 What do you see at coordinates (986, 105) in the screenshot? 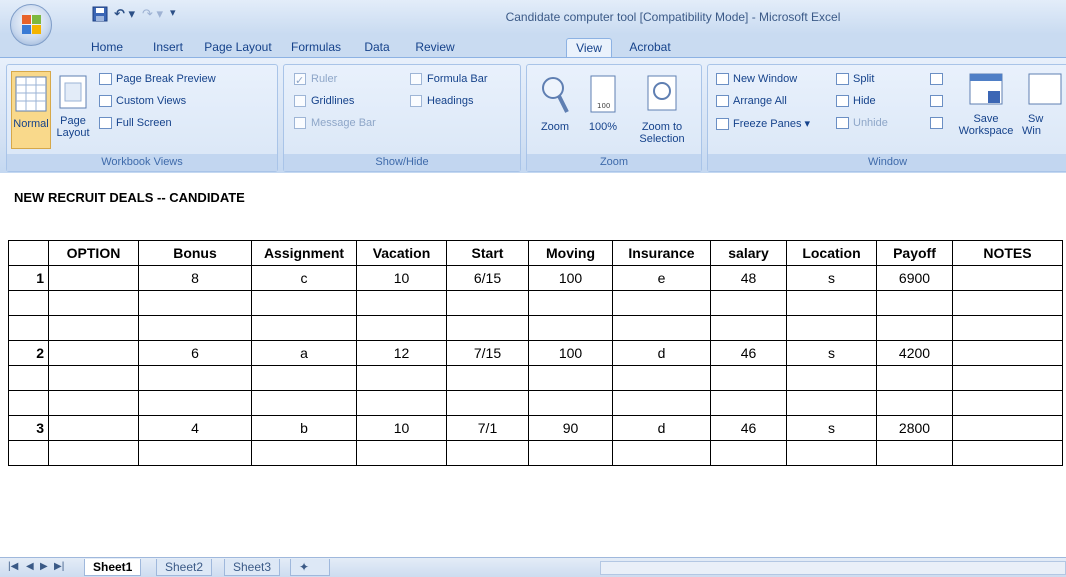
I see `save-workspace-button: Save Workspace` at bounding box center [986, 105].